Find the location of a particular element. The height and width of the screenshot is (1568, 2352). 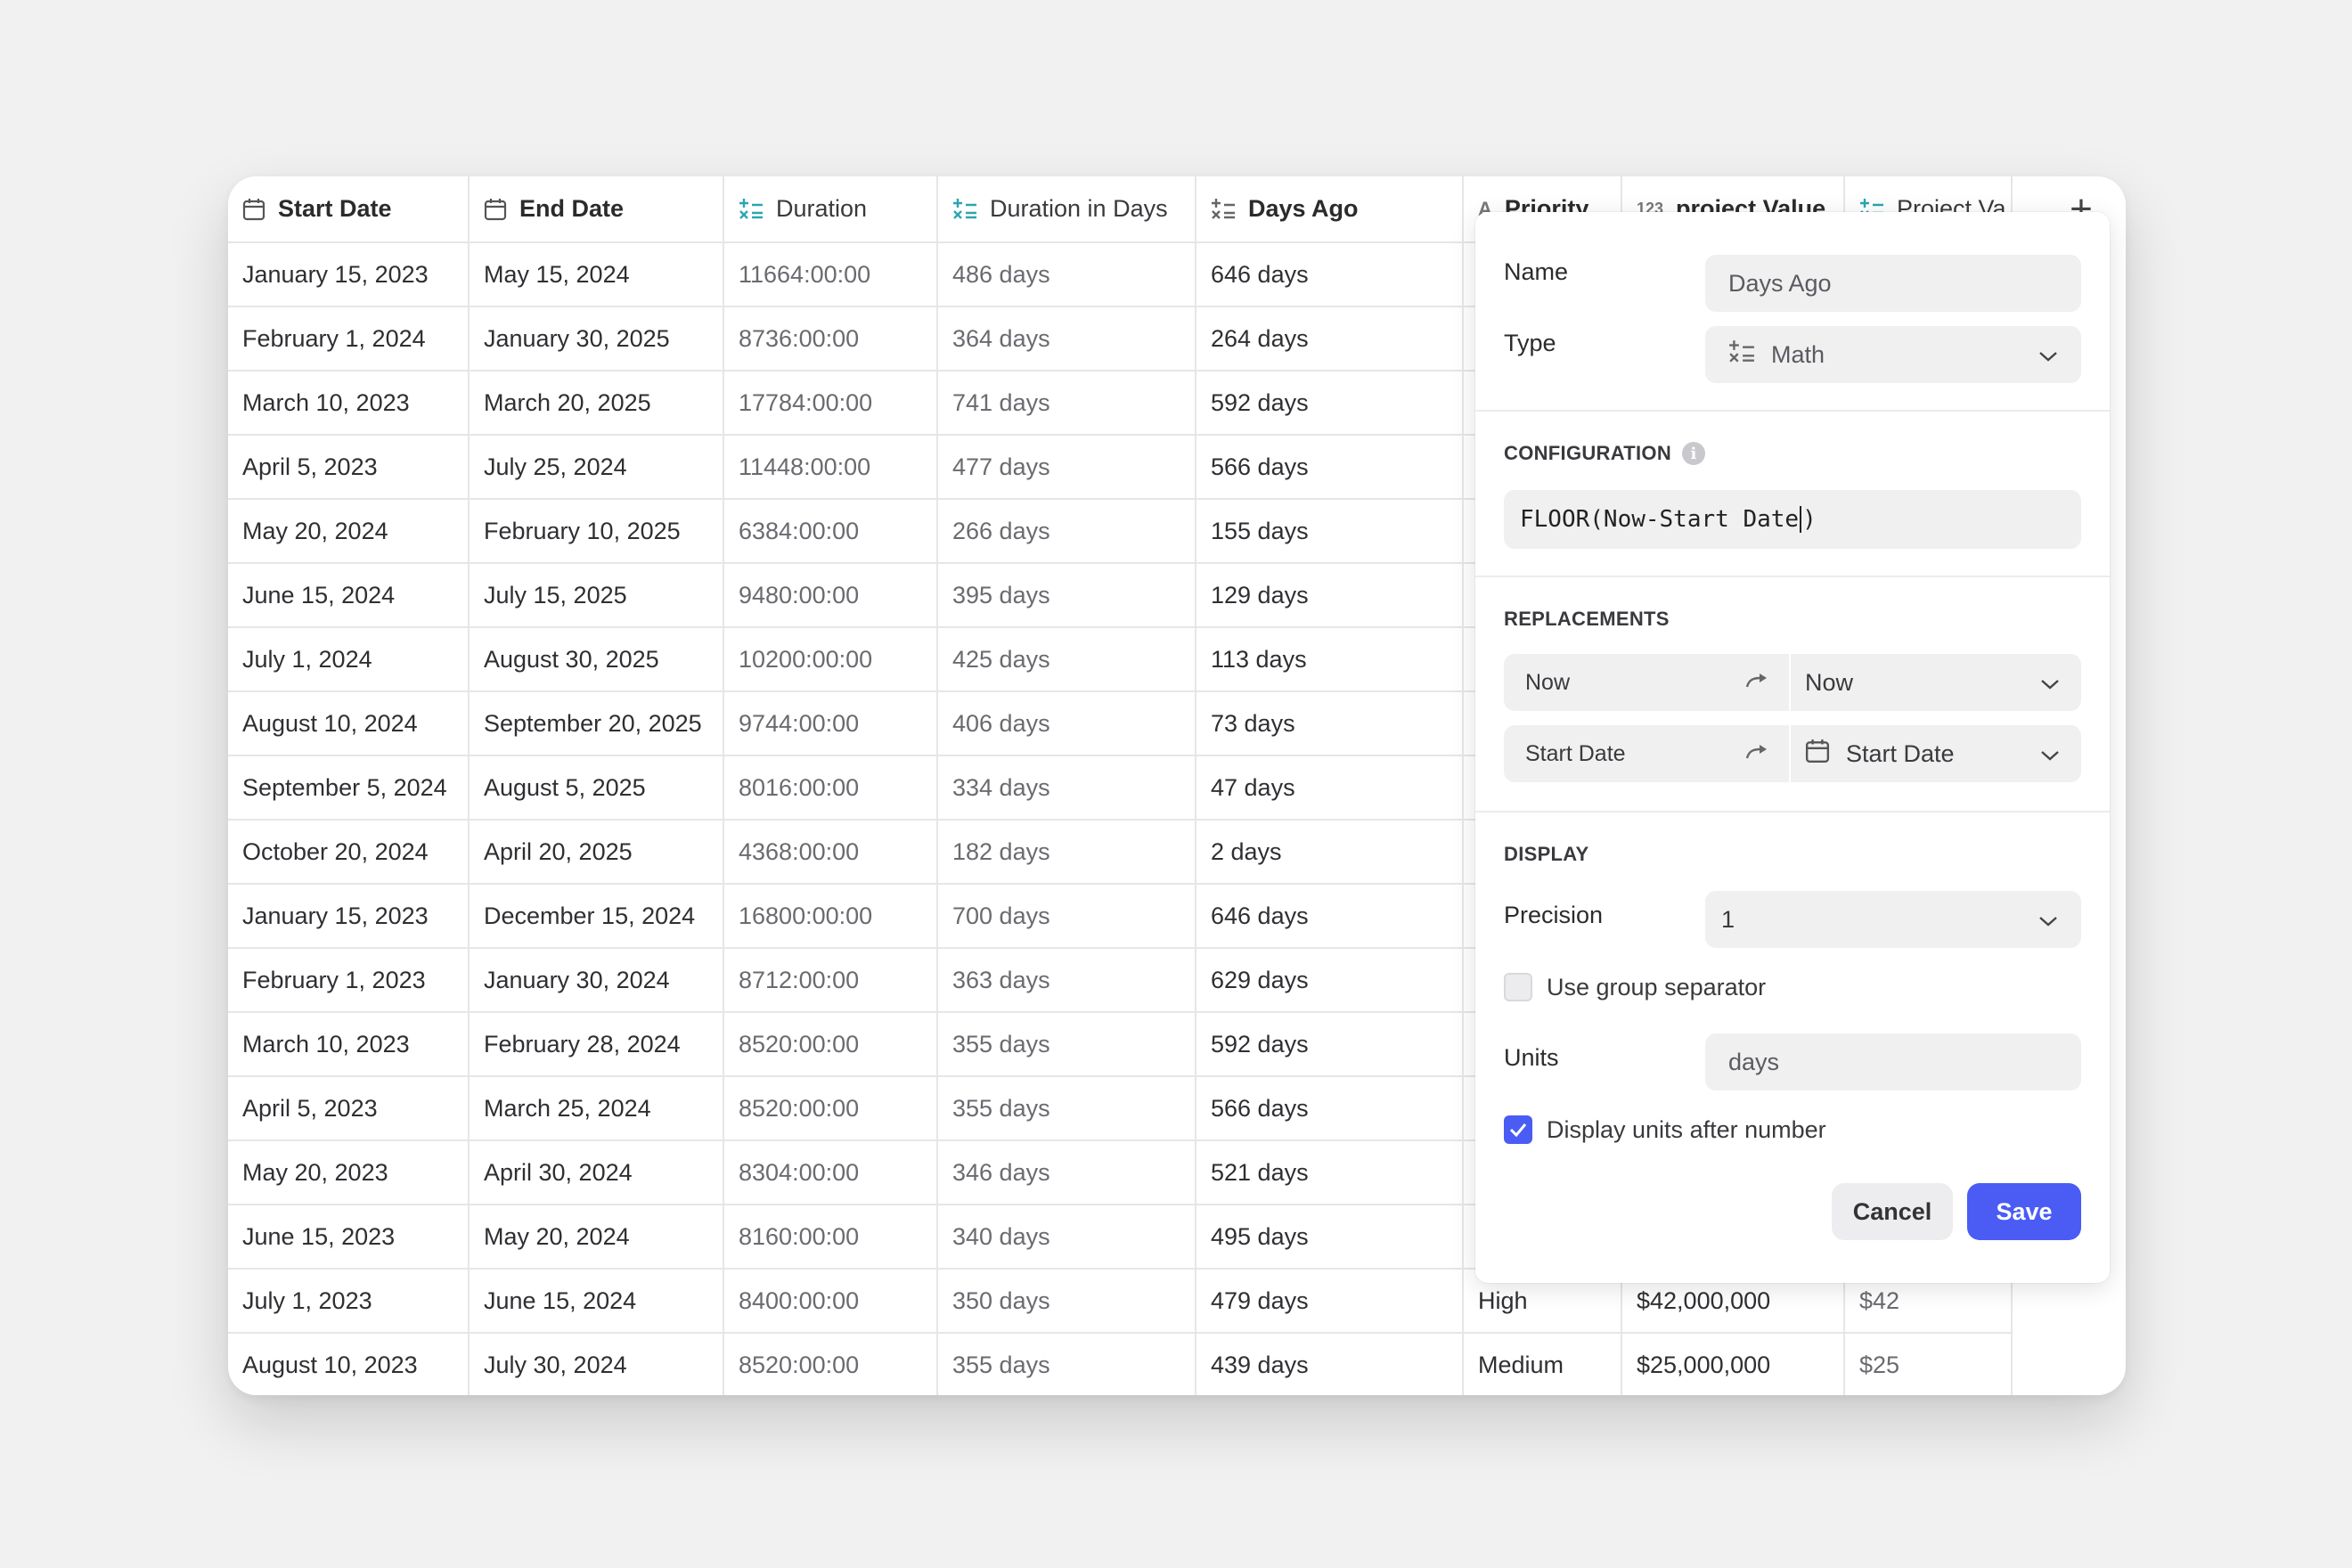

column-header-start-date: Start Date is located at coordinates (349, 209).